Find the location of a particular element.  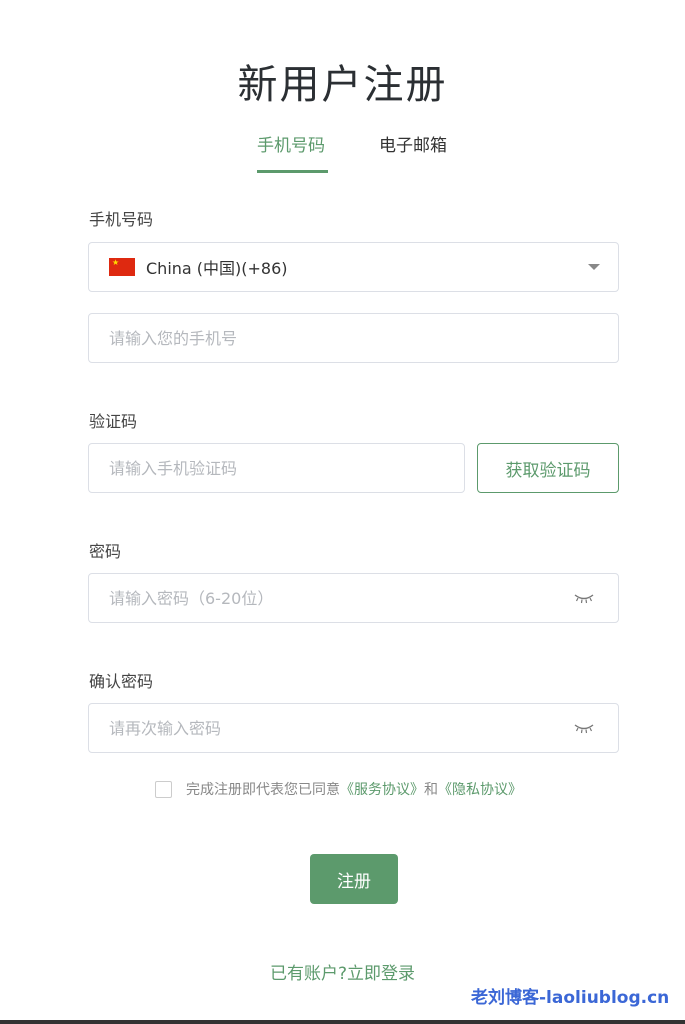

phone-field is located at coordinates (353, 338).